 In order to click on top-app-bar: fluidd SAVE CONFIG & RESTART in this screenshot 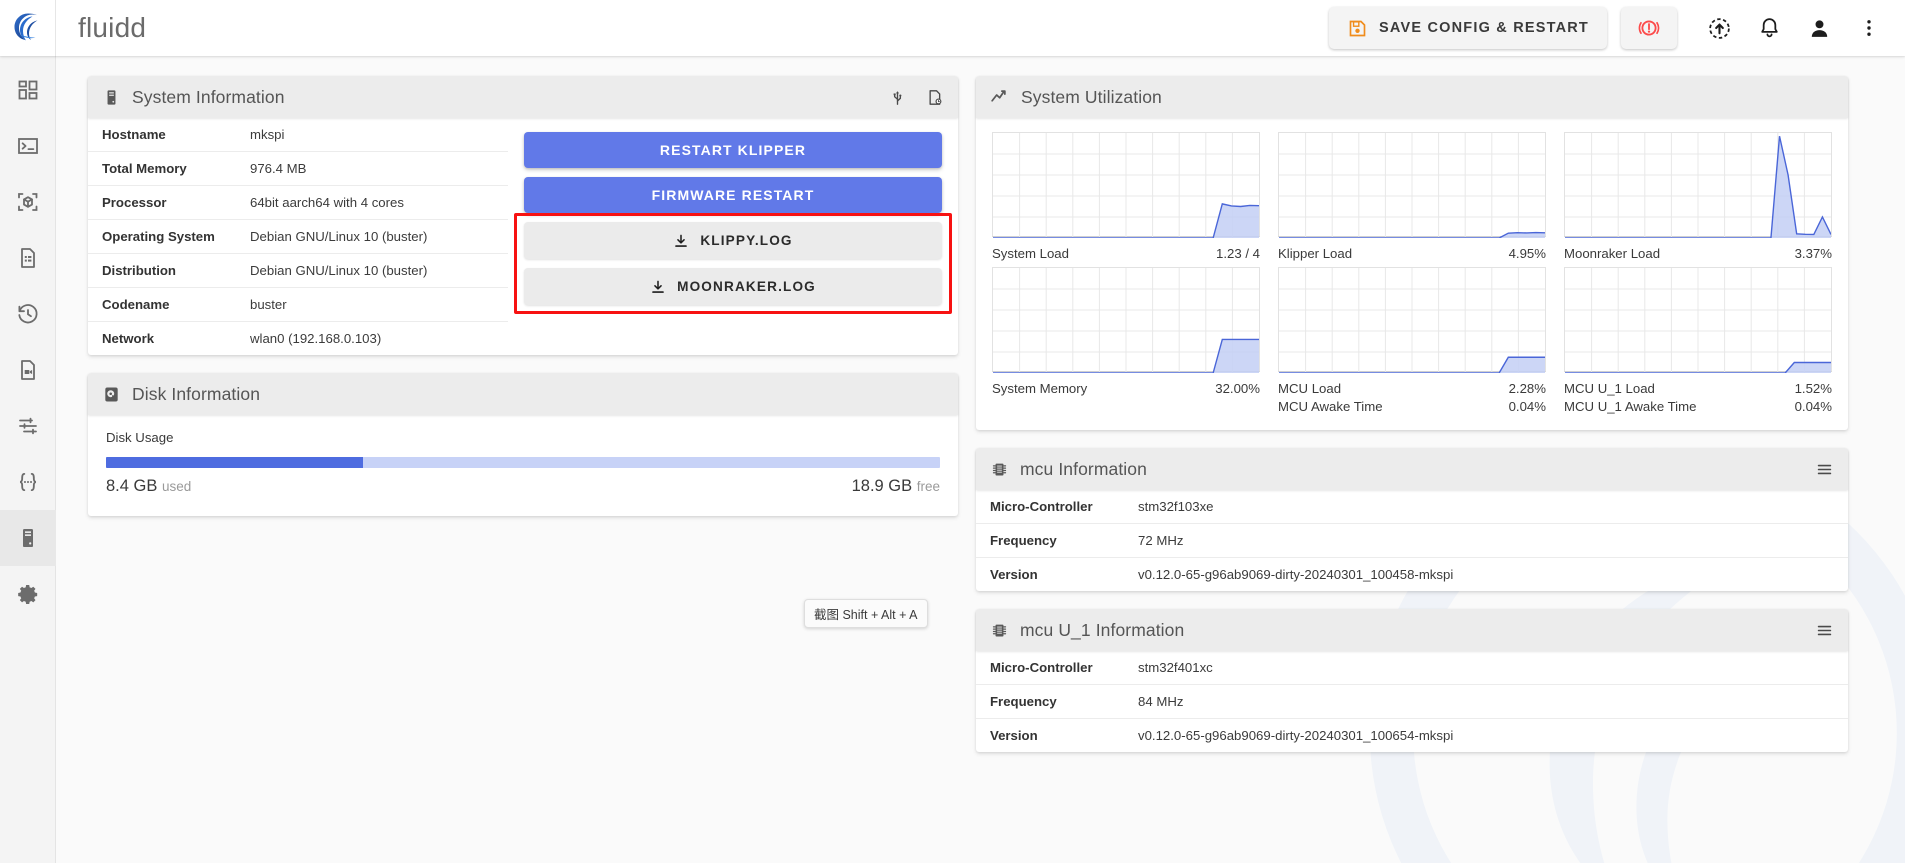, I will do `click(952, 28)`.